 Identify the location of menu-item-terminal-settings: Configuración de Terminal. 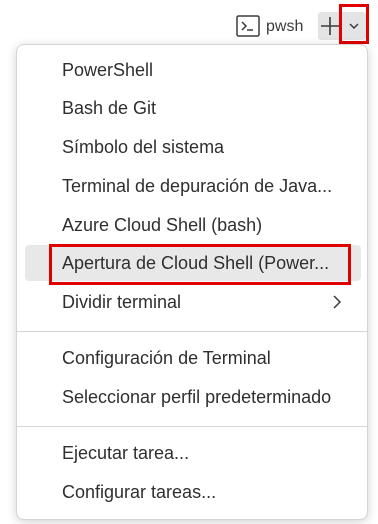
(193, 358).